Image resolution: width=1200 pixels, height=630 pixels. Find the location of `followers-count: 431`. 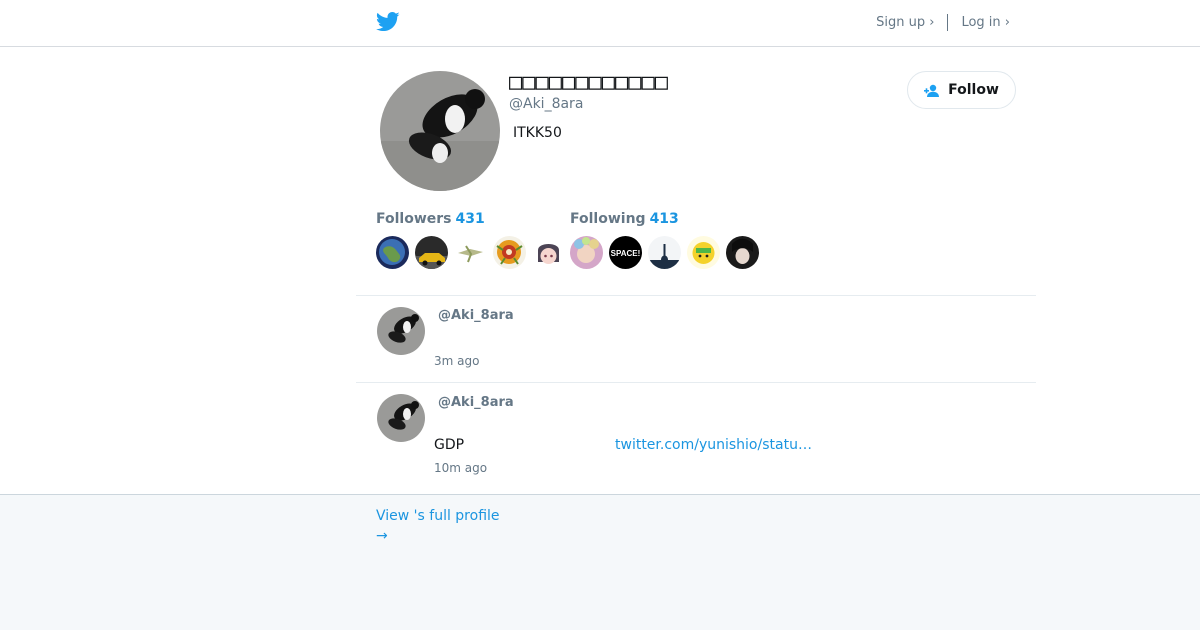

followers-count: 431 is located at coordinates (470, 219).